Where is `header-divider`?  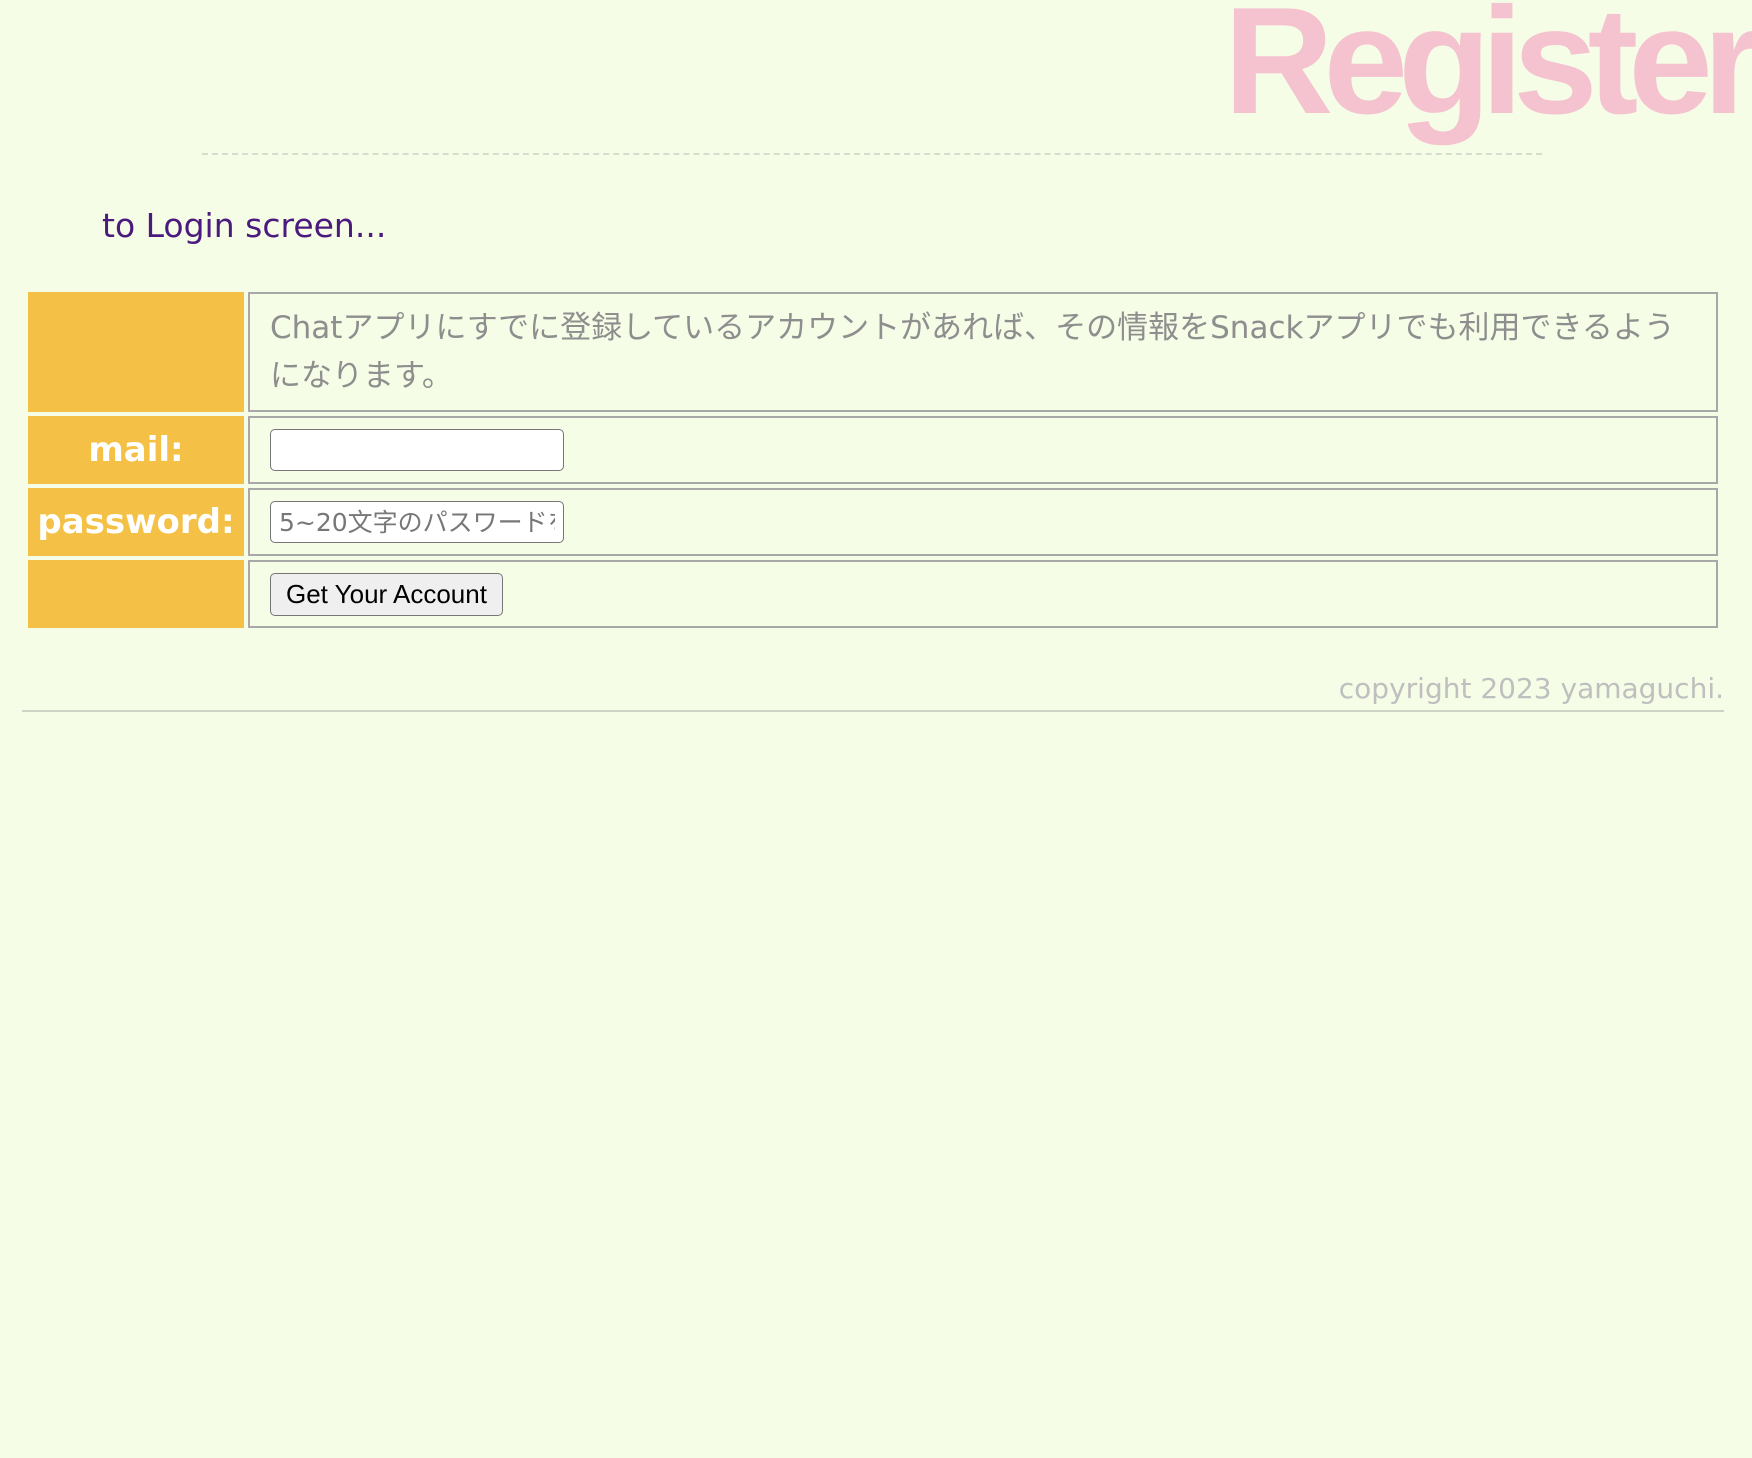 header-divider is located at coordinates (872, 154).